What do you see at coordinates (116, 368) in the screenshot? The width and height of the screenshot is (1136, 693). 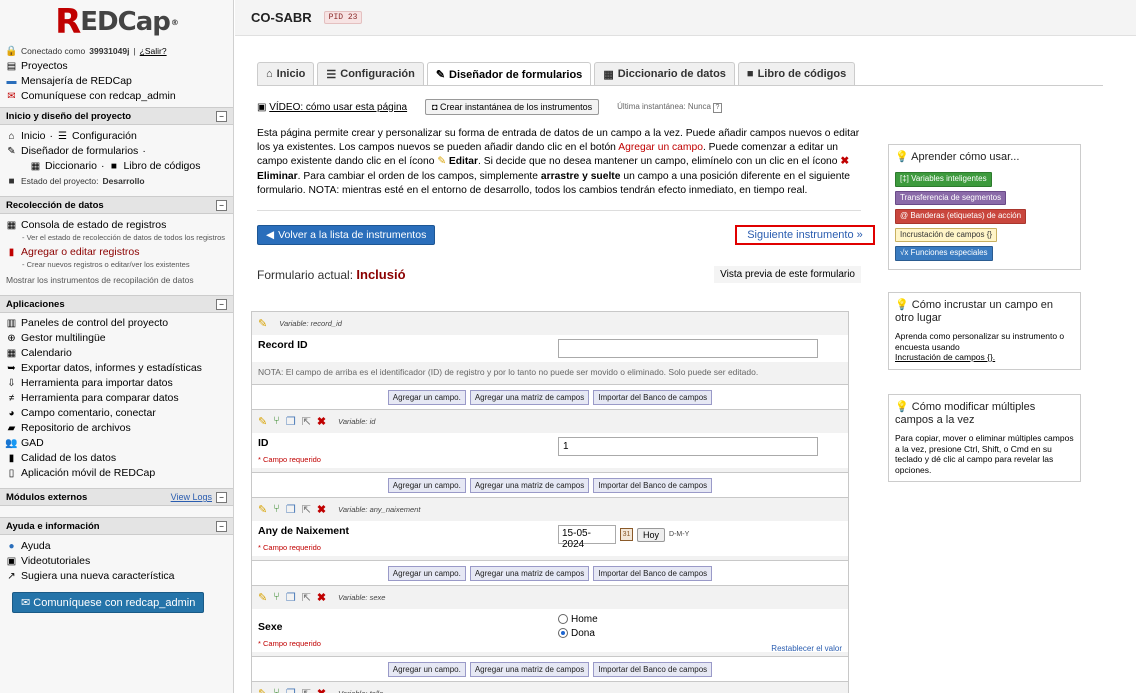 I see `app-export: ➥ Exportar datos, informes y estadísticas` at bounding box center [116, 368].